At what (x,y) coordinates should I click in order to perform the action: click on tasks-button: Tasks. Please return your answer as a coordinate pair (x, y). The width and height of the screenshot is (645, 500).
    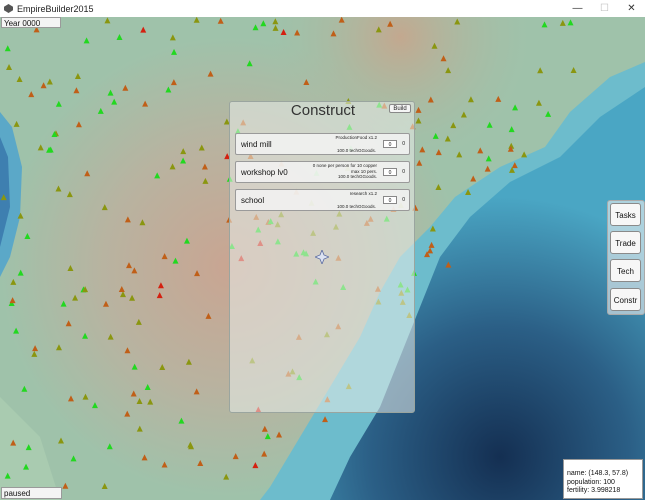
    Looking at the image, I should click on (625, 214).